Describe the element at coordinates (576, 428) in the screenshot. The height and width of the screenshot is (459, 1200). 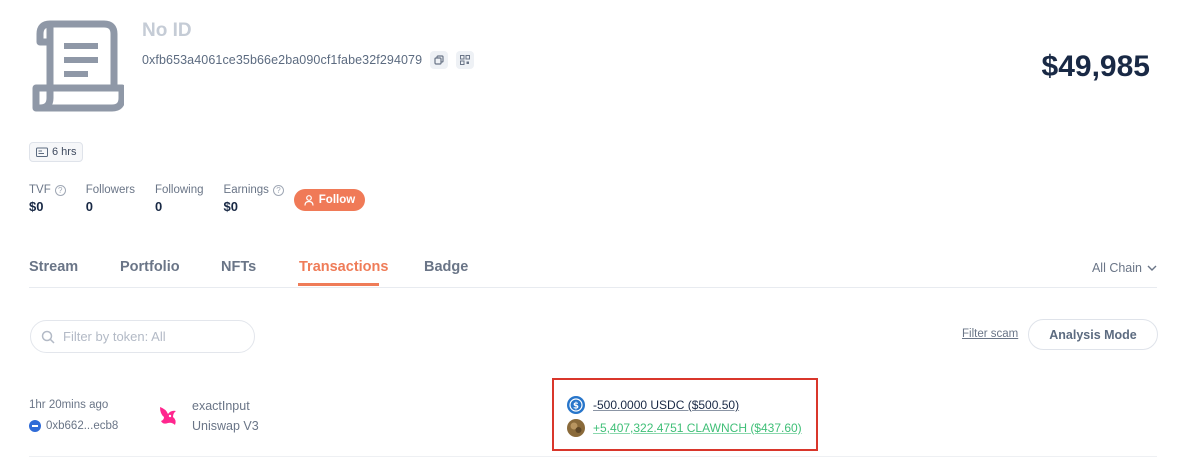
I see `clawnch-token-icon` at that location.